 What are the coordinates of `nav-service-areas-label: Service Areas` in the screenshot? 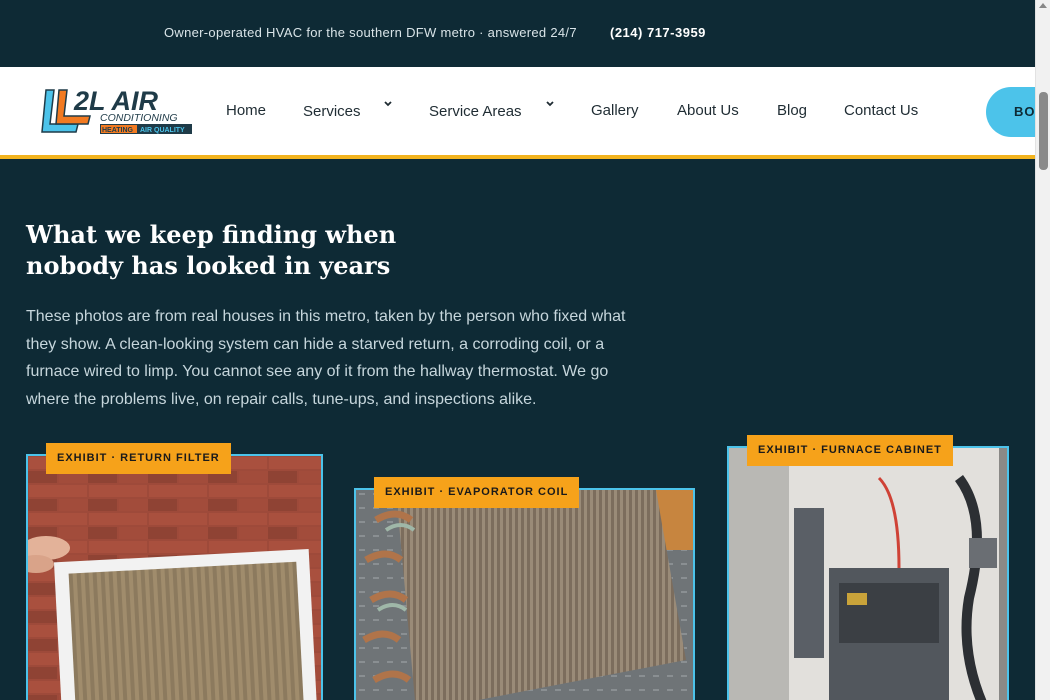 It's located at (475, 111).